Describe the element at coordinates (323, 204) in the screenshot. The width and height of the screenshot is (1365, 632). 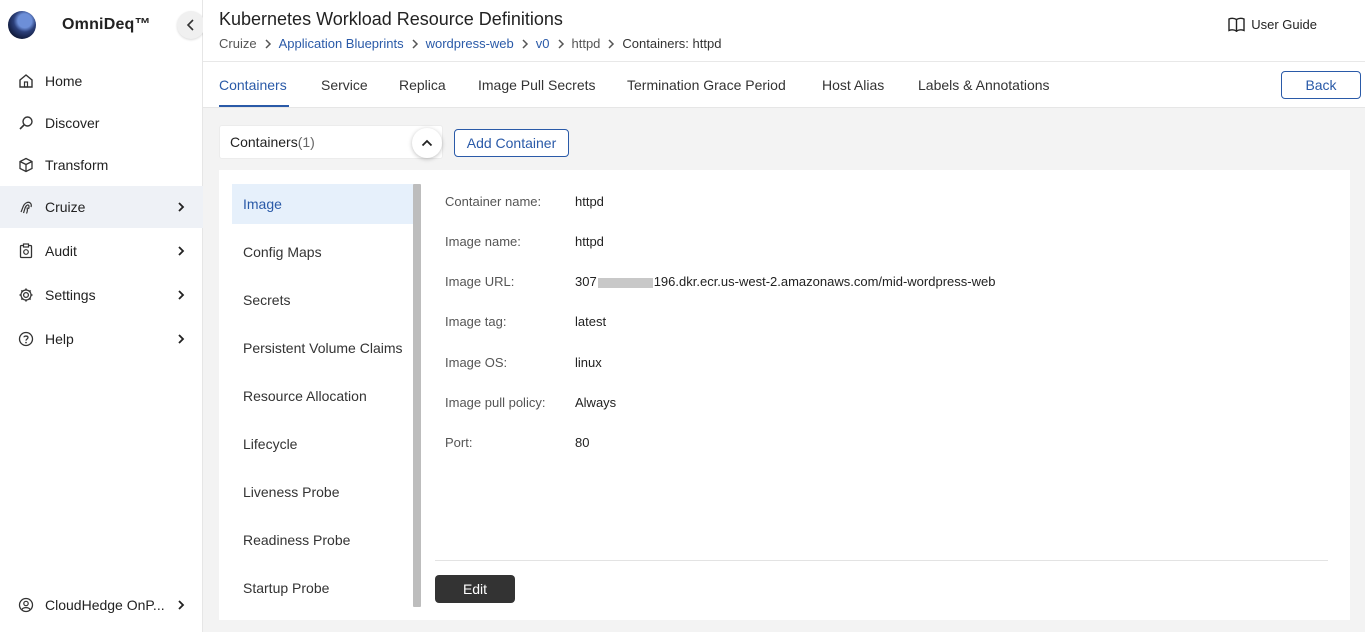
I see `subnav-image: Image` at that location.